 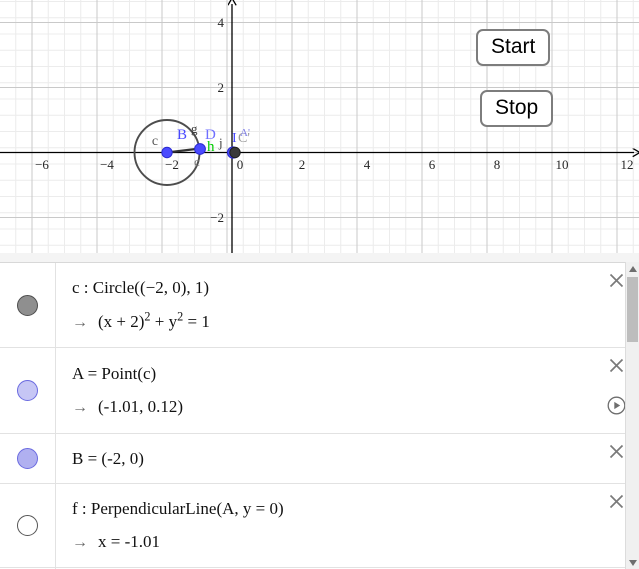 I want to click on visibility-toggle-line-f, so click(x=27, y=525).